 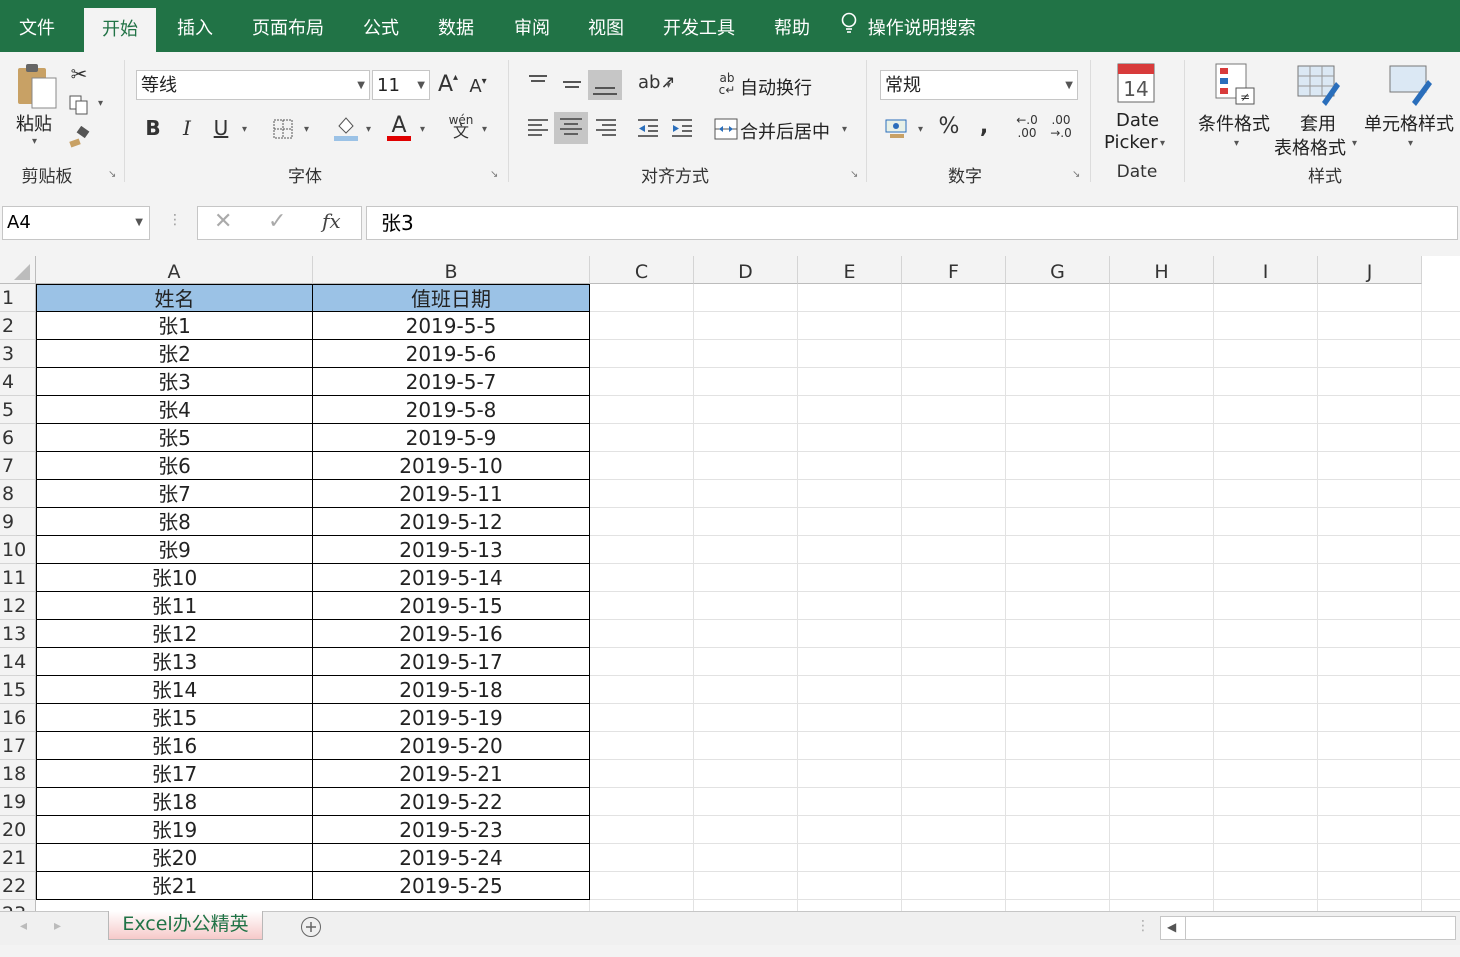 I want to click on cell-date: 2019-5-17, so click(x=451, y=662).